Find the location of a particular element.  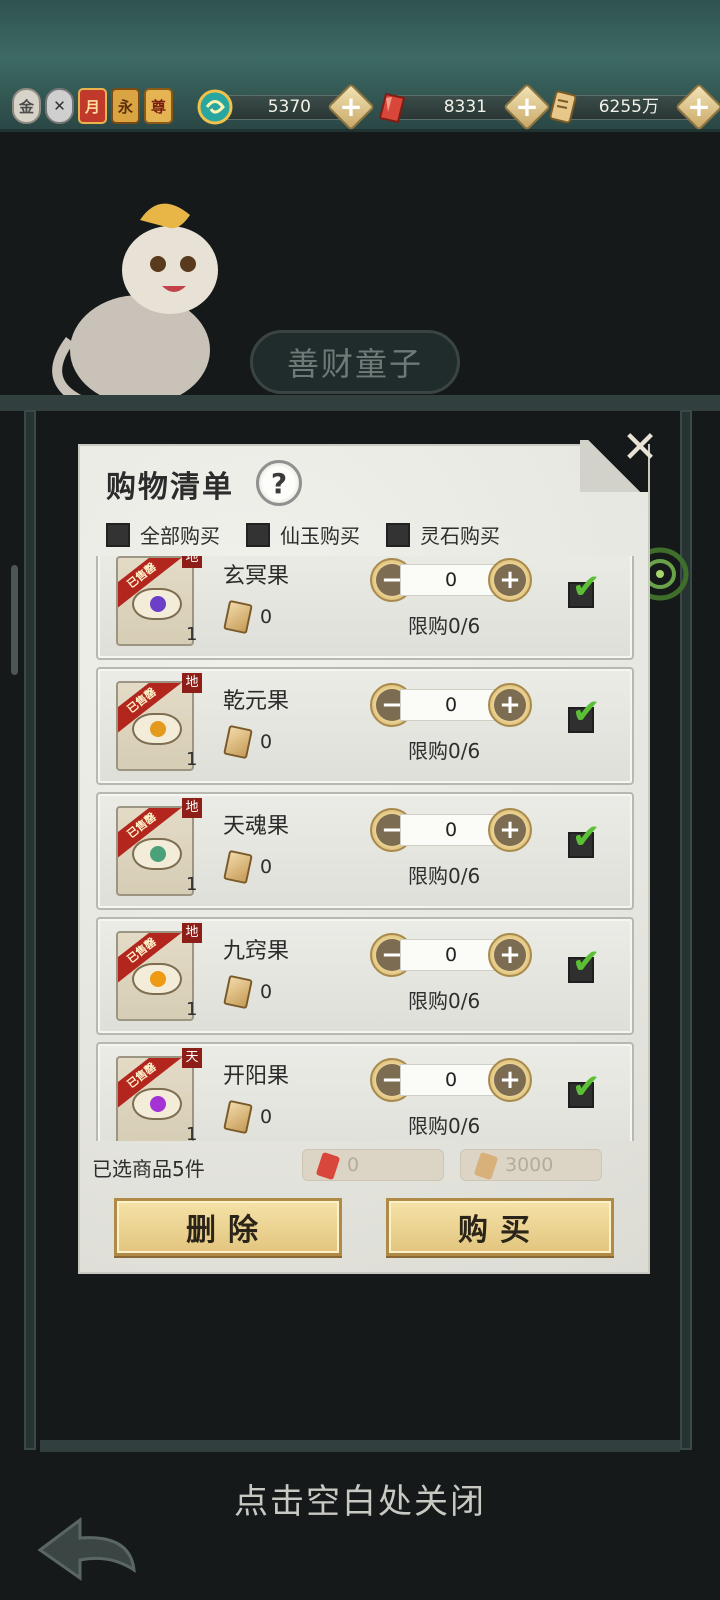

item-name: 开阳果 is located at coordinates (256, 1076).